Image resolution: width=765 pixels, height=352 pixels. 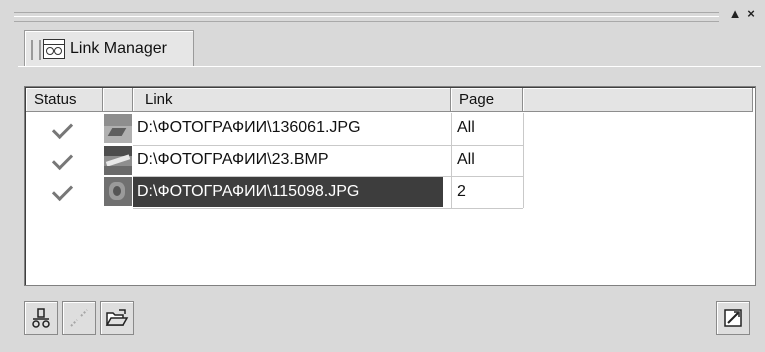 I want to click on tab-link-manager: Link Manager, so click(x=109, y=48).